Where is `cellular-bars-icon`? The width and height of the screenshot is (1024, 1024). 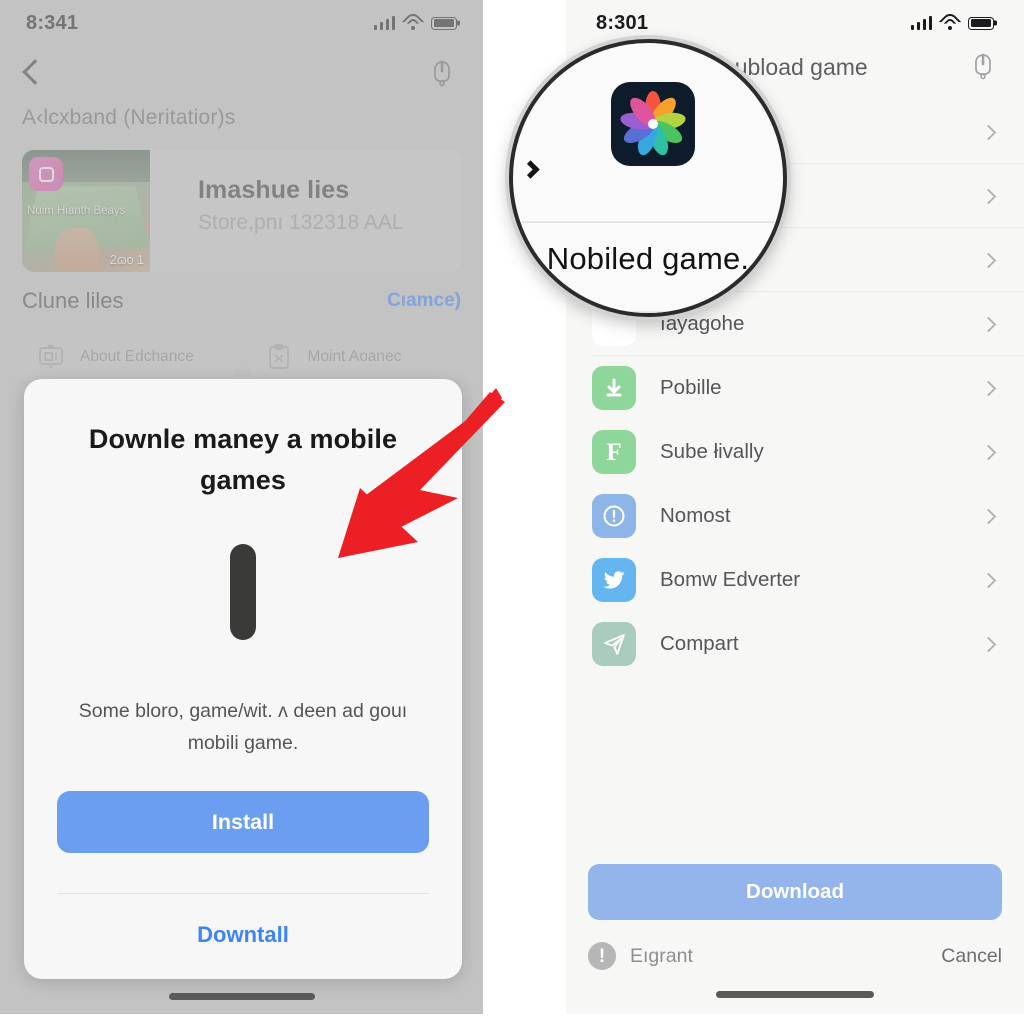
cellular-bars-icon is located at coordinates (921, 23).